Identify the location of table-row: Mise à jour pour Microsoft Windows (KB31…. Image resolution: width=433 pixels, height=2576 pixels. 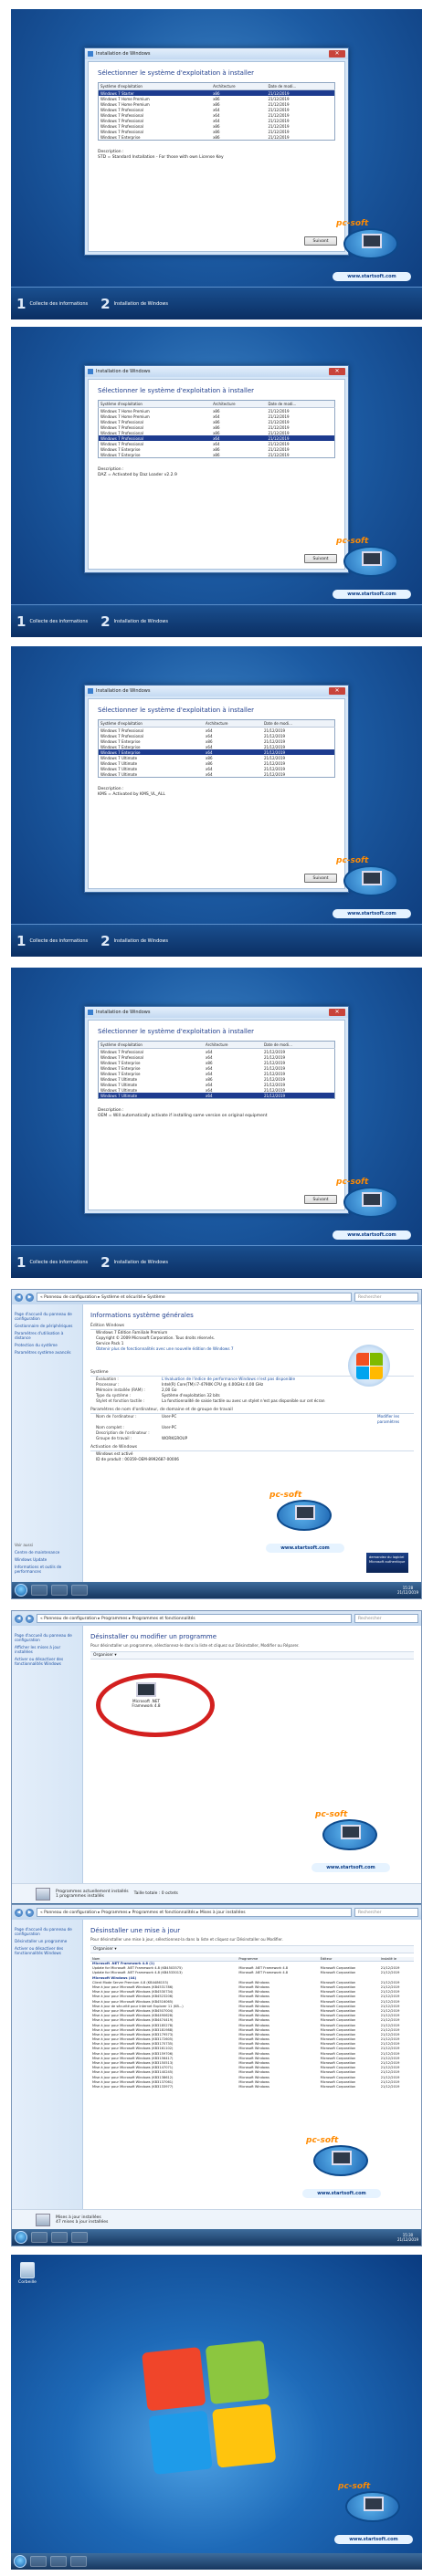
(252, 2086).